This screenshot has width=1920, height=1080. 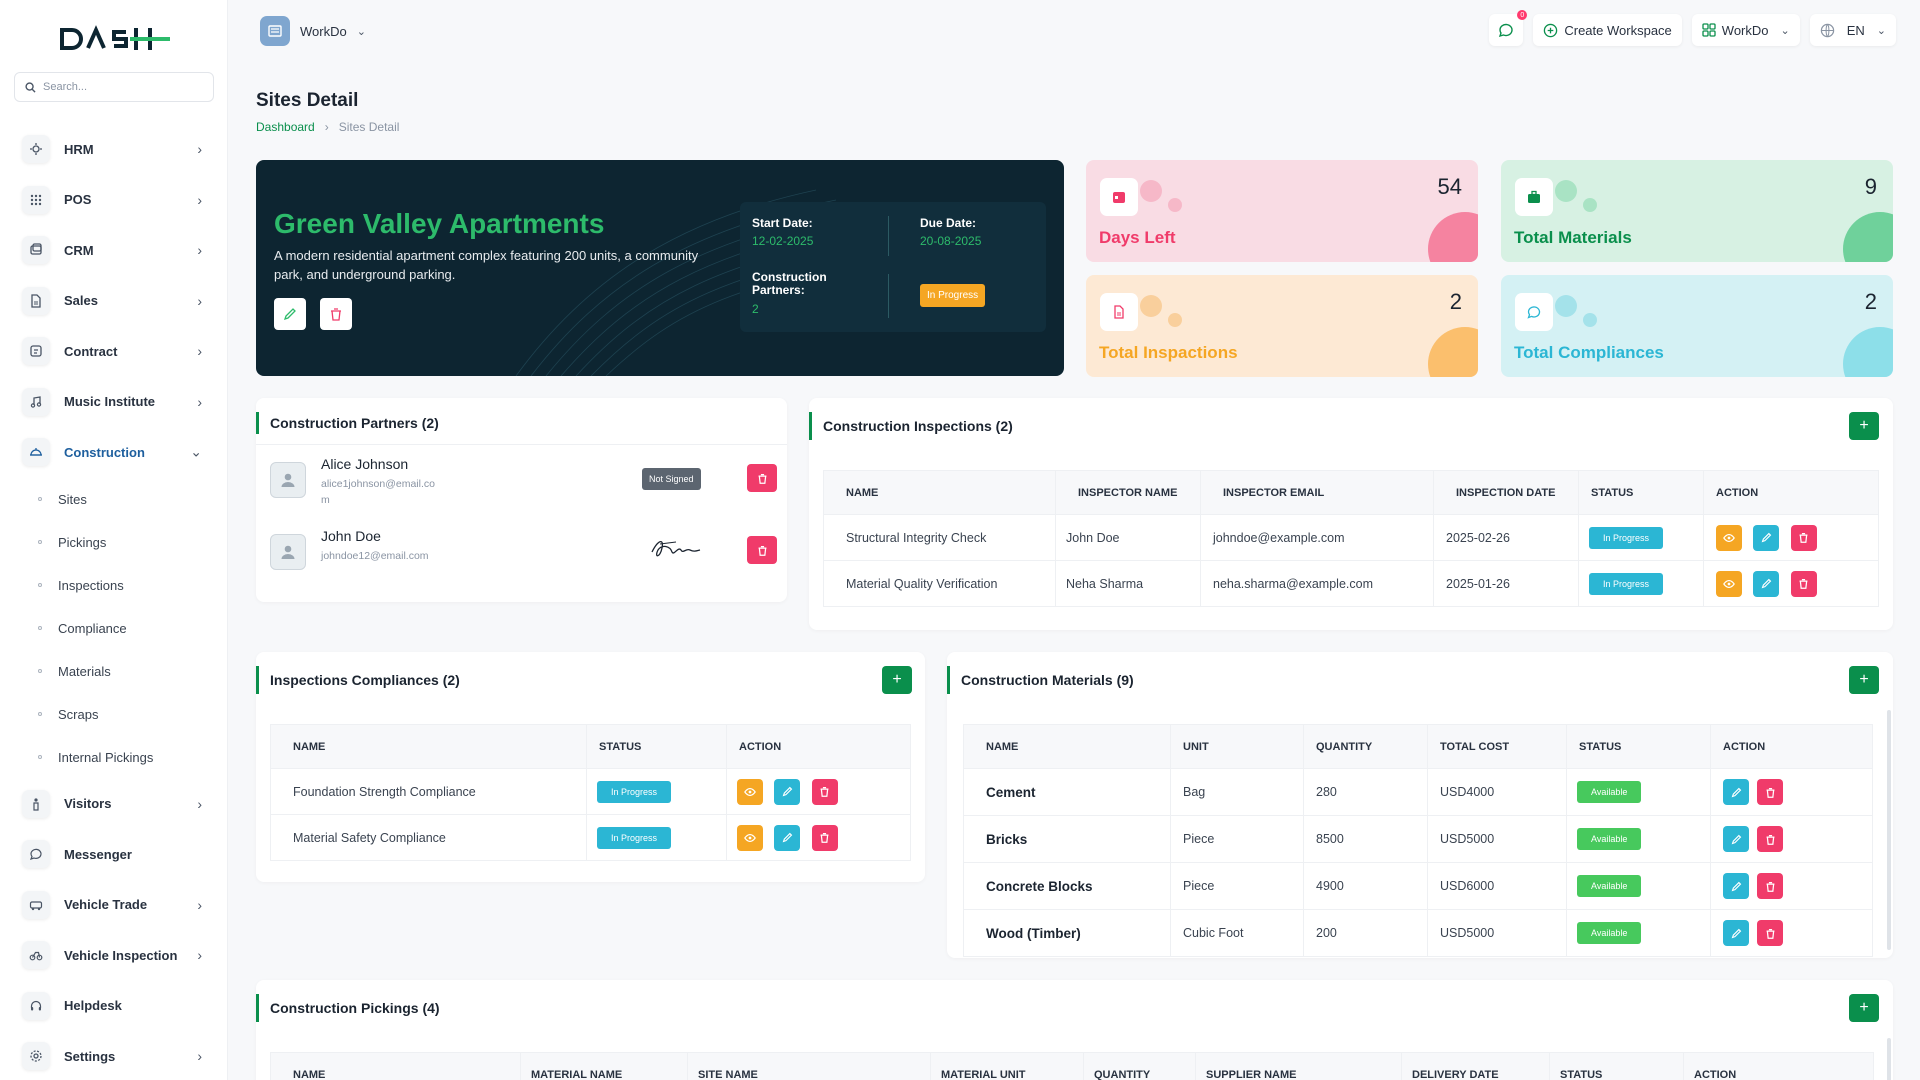 What do you see at coordinates (1040, 680) in the screenshot?
I see `panel-title: Construction Materials (9)` at bounding box center [1040, 680].